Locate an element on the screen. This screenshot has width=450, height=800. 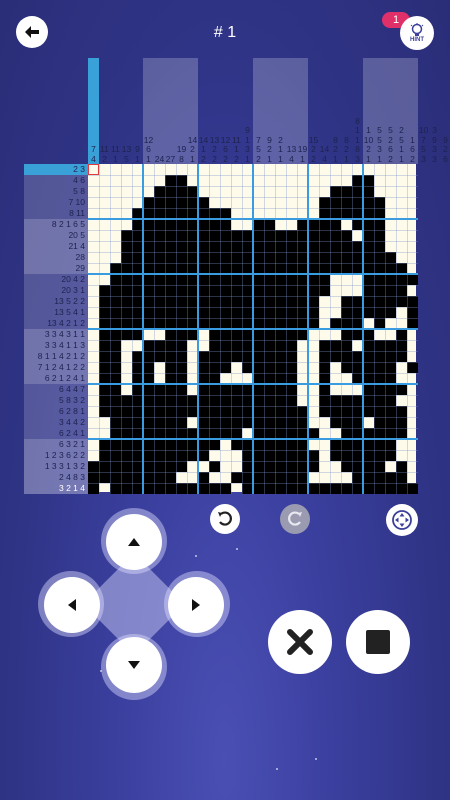
mark-cross-button is located at coordinates (300, 642).